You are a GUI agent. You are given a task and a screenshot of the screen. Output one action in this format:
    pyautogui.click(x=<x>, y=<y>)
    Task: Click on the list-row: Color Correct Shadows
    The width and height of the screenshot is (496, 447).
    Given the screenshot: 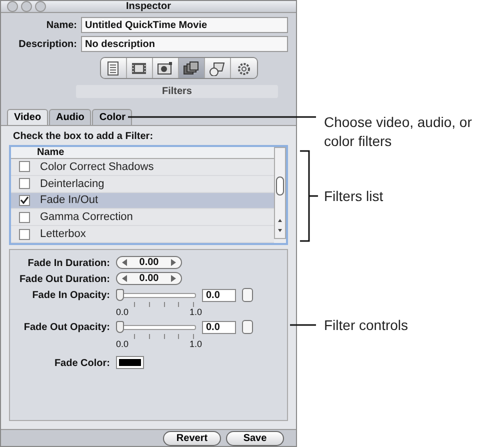 What is the action you would take?
    pyautogui.click(x=142, y=167)
    